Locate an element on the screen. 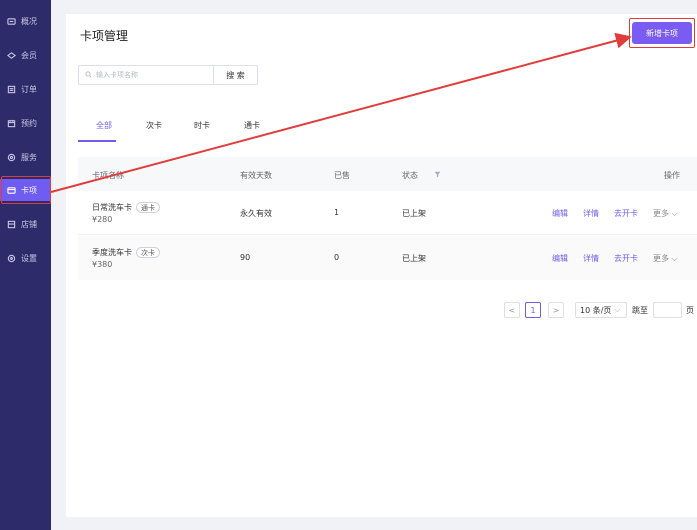  sidebar: 概况 会员 订单 预约 服务 卡项 店铺 设置 is located at coordinates (25, 265).